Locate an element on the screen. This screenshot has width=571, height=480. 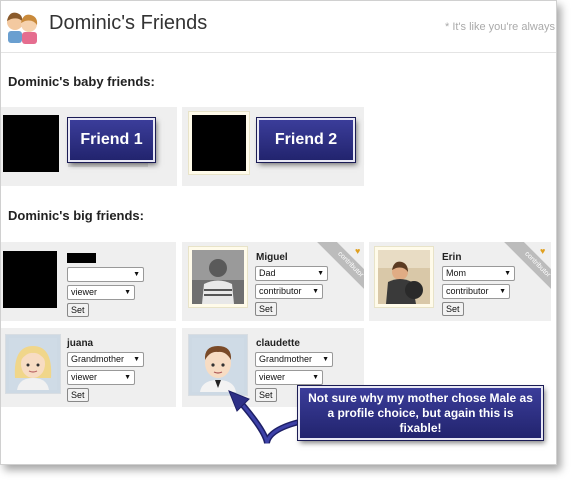
friend-name: juana is located at coordinates (80, 343).